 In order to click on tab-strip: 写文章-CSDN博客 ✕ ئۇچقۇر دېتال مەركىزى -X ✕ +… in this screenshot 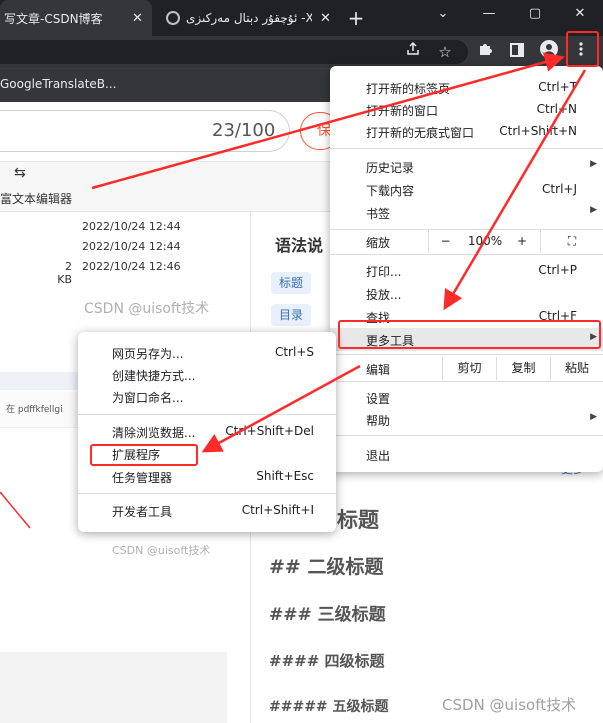, I will do `click(301, 18)`.